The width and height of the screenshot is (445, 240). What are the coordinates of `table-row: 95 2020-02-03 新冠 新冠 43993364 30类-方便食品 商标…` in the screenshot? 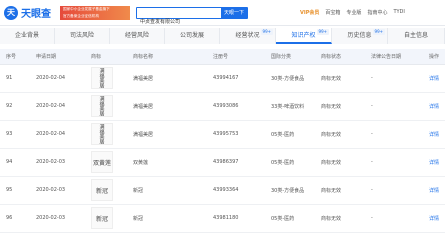 It's located at (222, 190).